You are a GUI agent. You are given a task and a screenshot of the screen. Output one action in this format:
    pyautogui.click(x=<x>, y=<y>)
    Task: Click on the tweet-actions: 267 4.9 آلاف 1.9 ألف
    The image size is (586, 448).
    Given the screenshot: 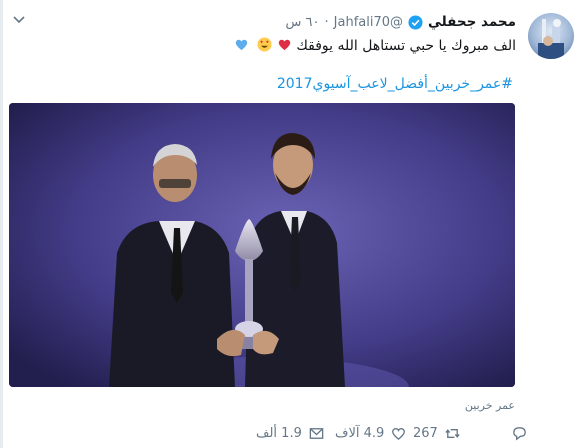 What is the action you would take?
    pyautogui.click(x=293, y=435)
    